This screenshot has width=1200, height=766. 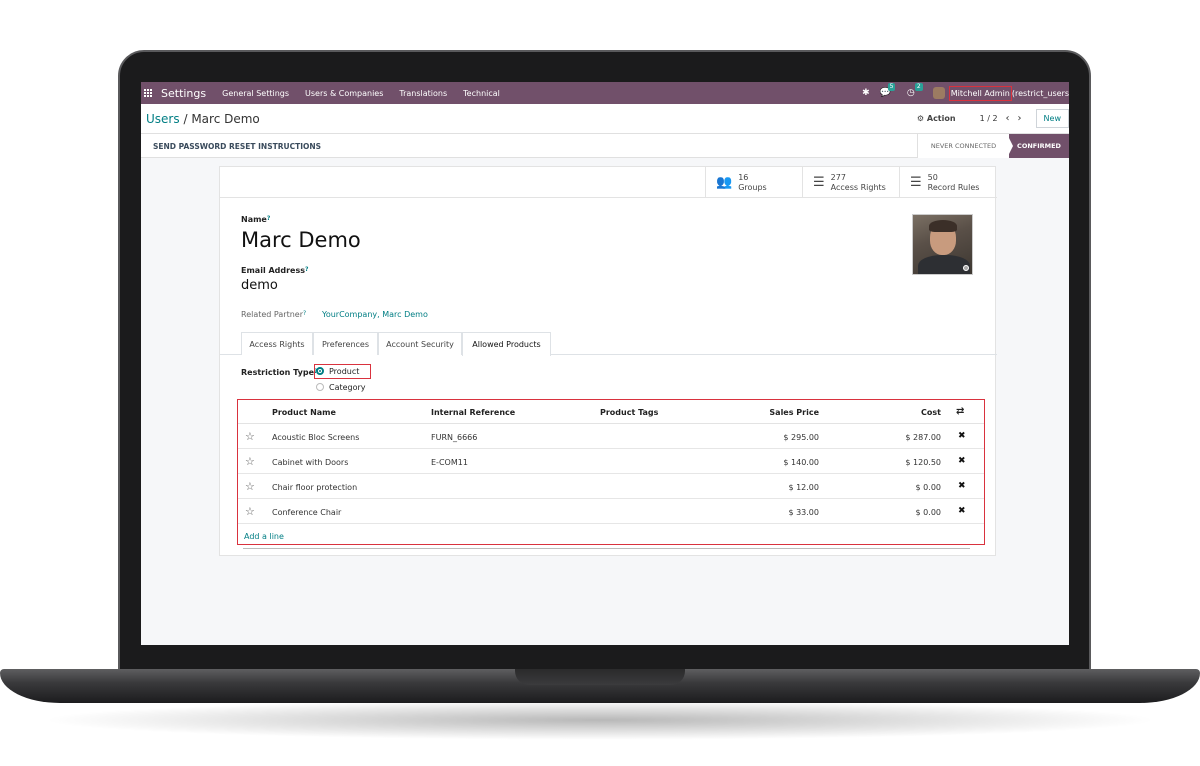 What do you see at coordinates (320, 371) in the screenshot?
I see `radio-product` at bounding box center [320, 371].